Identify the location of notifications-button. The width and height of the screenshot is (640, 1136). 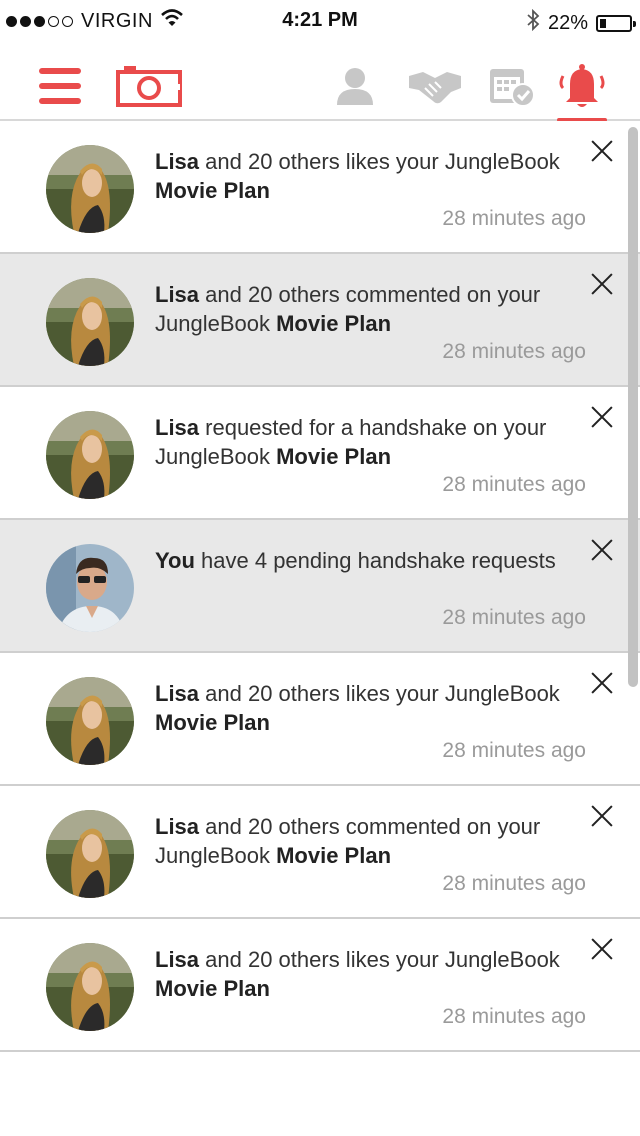
(582, 86).